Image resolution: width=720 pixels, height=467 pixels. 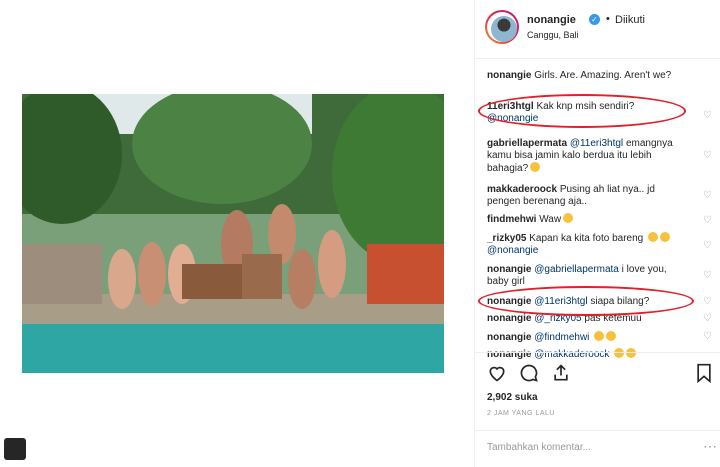 What do you see at coordinates (597, 29) in the screenshot?
I see `post-header: nonangie ✓ • Diikuti Canggu, Bali` at bounding box center [597, 29].